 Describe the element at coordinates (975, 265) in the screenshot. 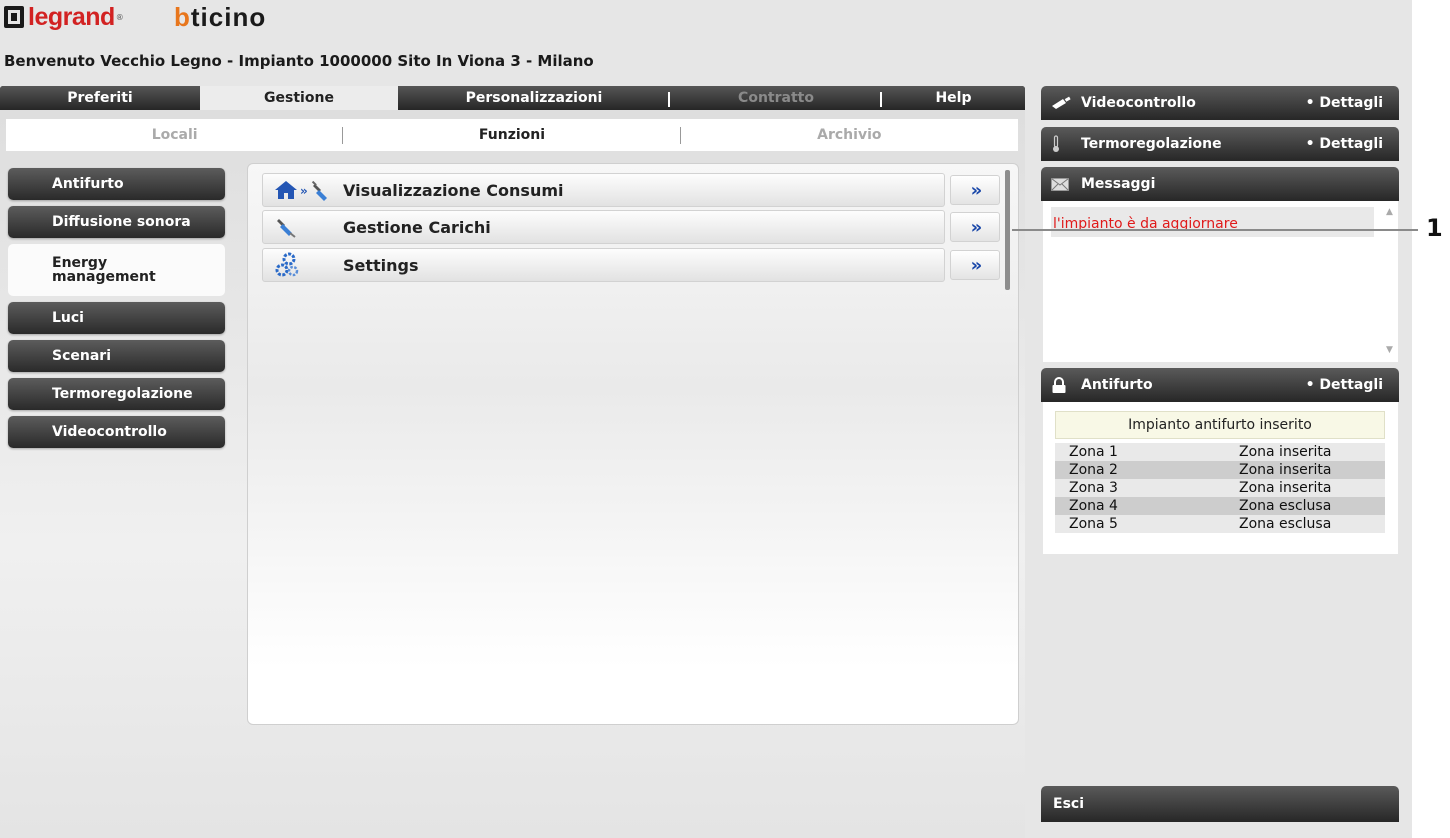

I see `open-settings-button: »` at that location.